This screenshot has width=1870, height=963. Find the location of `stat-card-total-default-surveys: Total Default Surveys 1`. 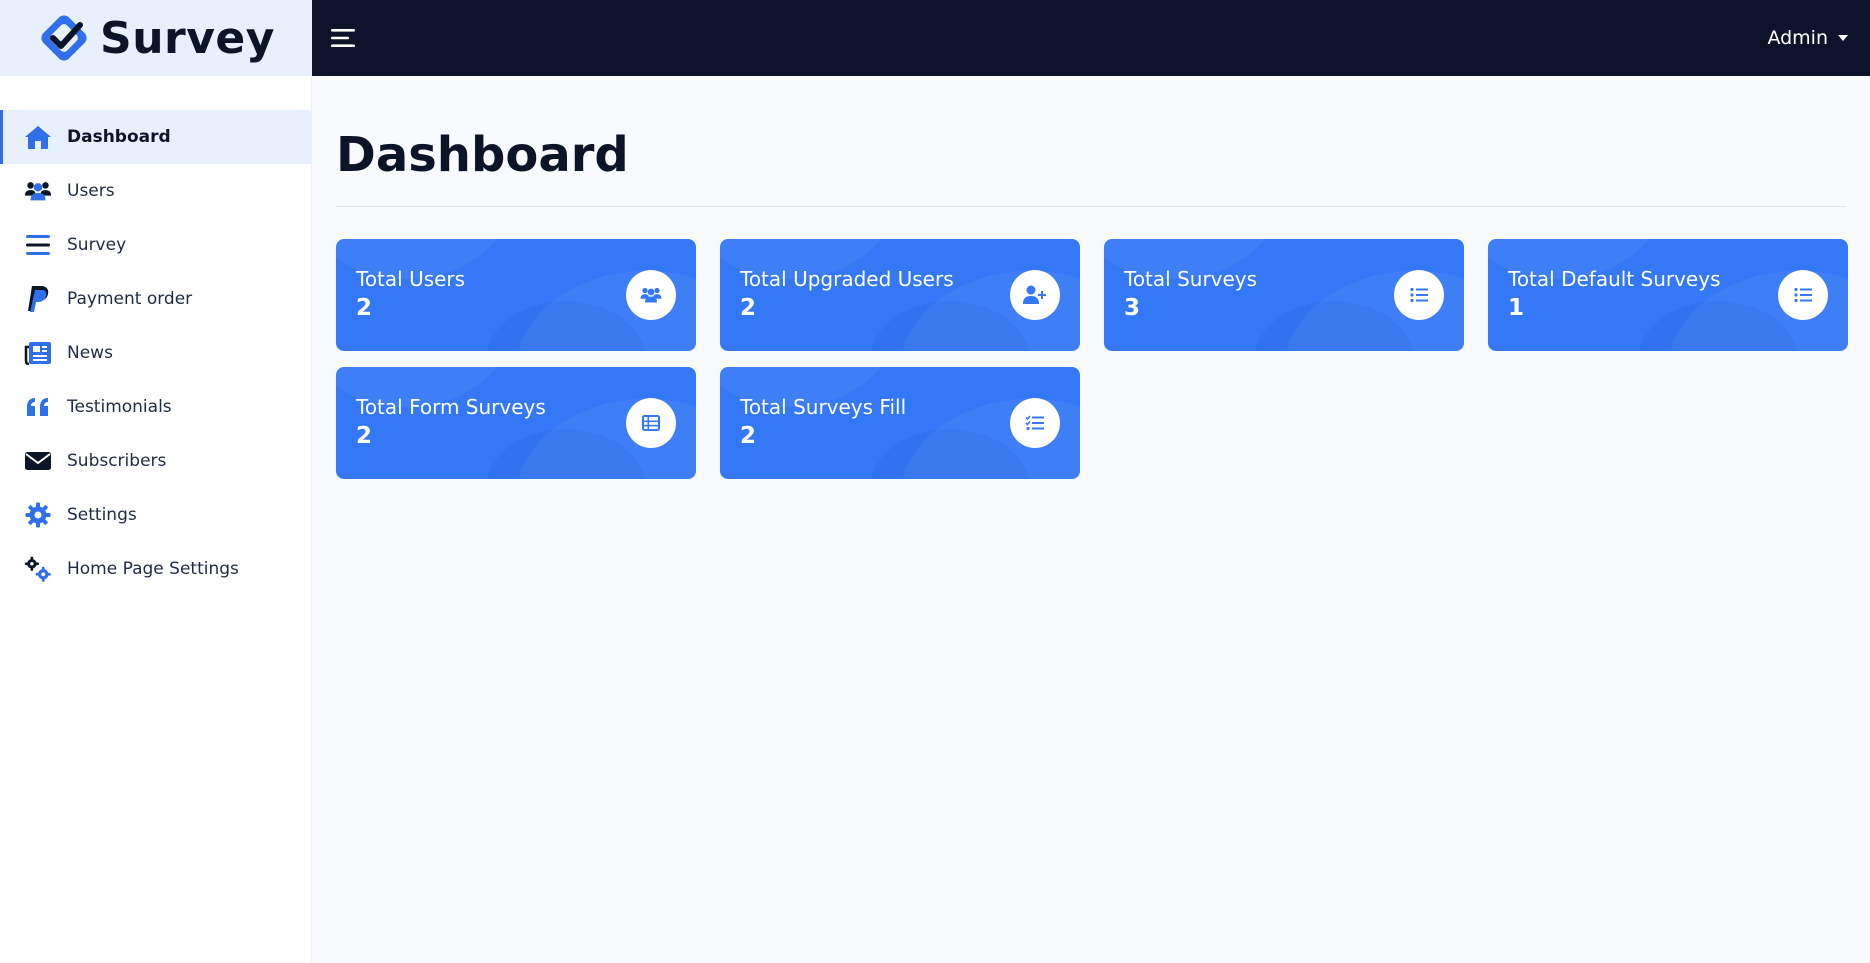

stat-card-total-default-surveys: Total Default Surveys 1 is located at coordinates (1668, 295).